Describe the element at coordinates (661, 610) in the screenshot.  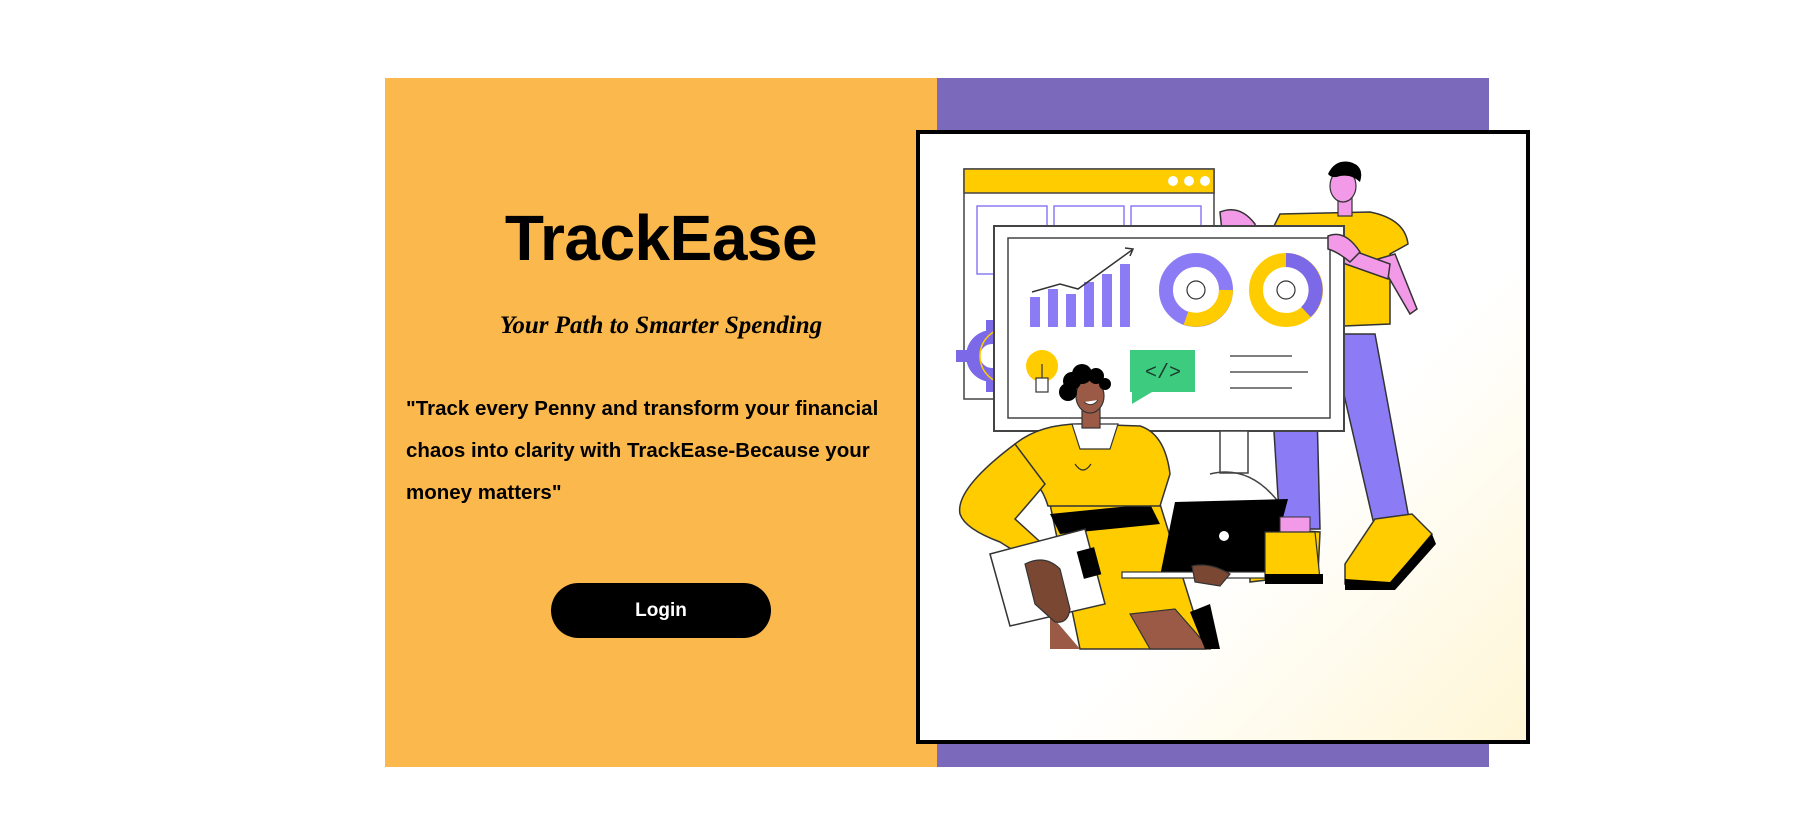
I see `login-button: Login` at that location.